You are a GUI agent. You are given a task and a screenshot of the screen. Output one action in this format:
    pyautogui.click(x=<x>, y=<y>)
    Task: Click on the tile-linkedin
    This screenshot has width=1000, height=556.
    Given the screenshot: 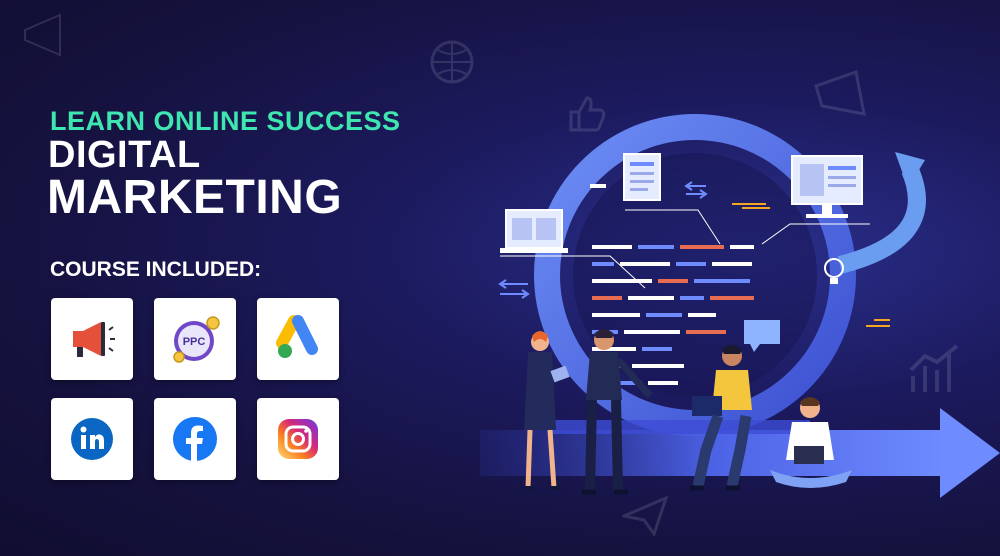 What is the action you would take?
    pyautogui.click(x=92, y=439)
    